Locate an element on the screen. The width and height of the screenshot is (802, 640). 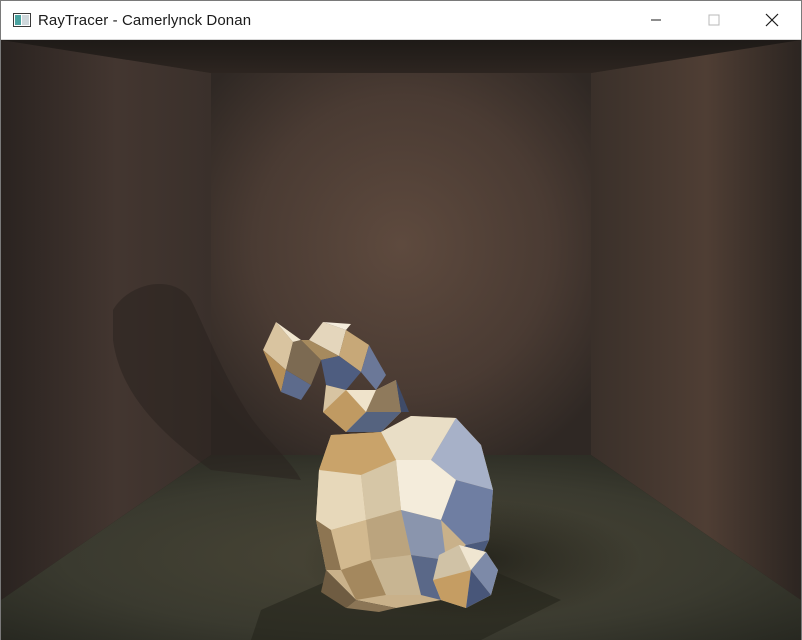
window-title: RayTracer - Camerlynck Donan is located at coordinates (145, 20).